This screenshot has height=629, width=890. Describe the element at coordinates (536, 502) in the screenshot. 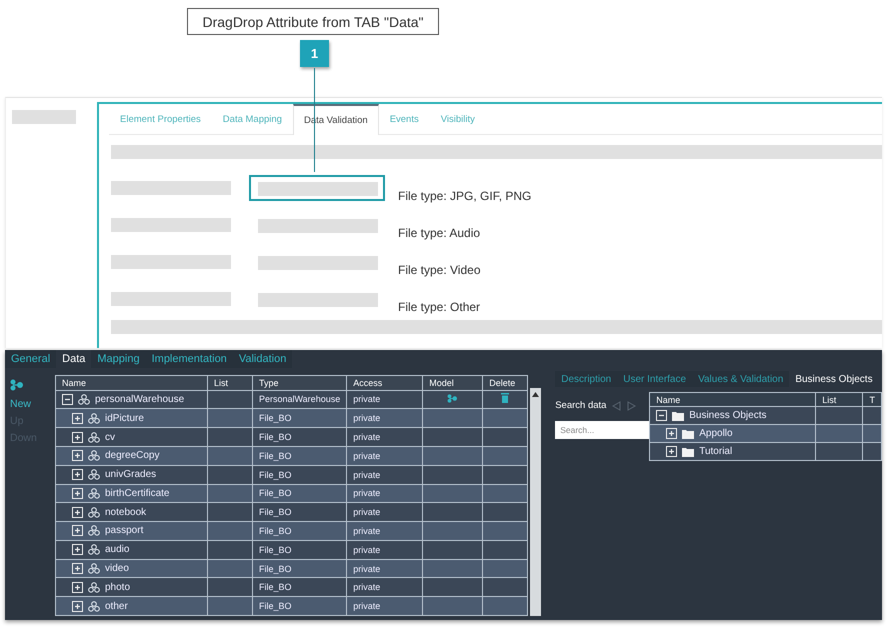

I see `scrollbar` at that location.